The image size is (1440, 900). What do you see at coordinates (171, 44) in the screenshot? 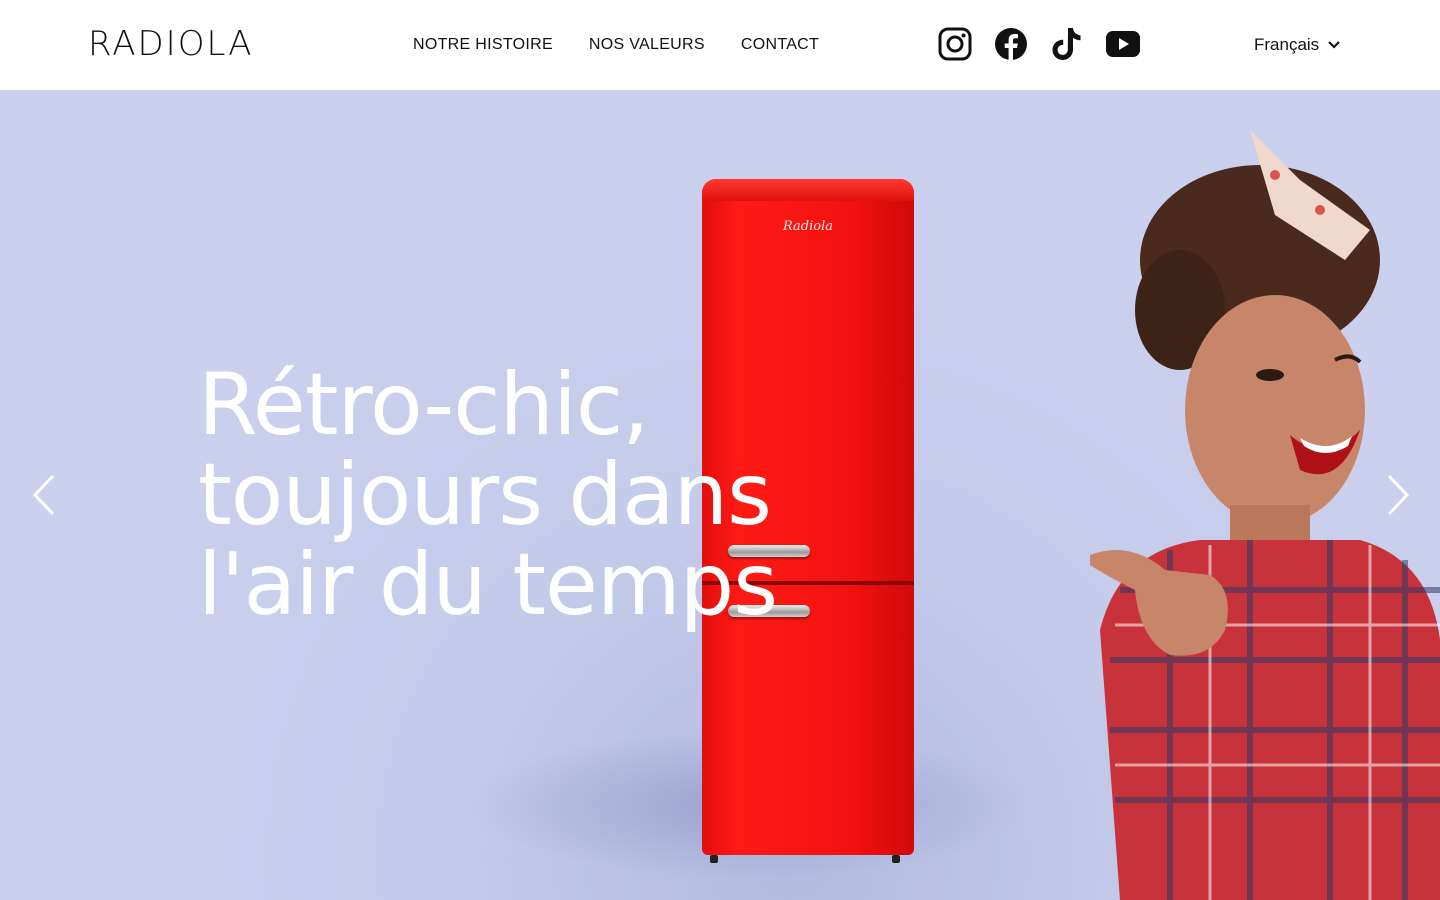
I see `logo-text: RADIOLA` at bounding box center [171, 44].